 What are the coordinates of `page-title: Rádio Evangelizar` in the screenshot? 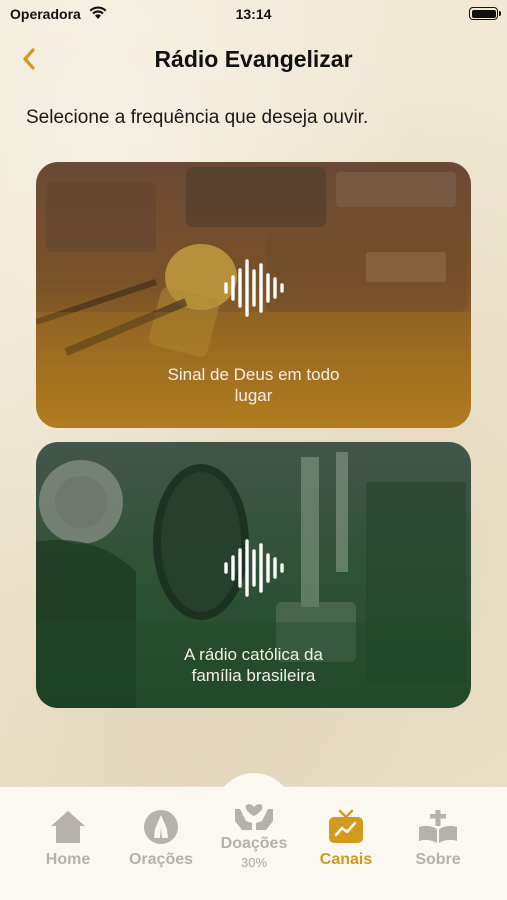 It's located at (253, 59).